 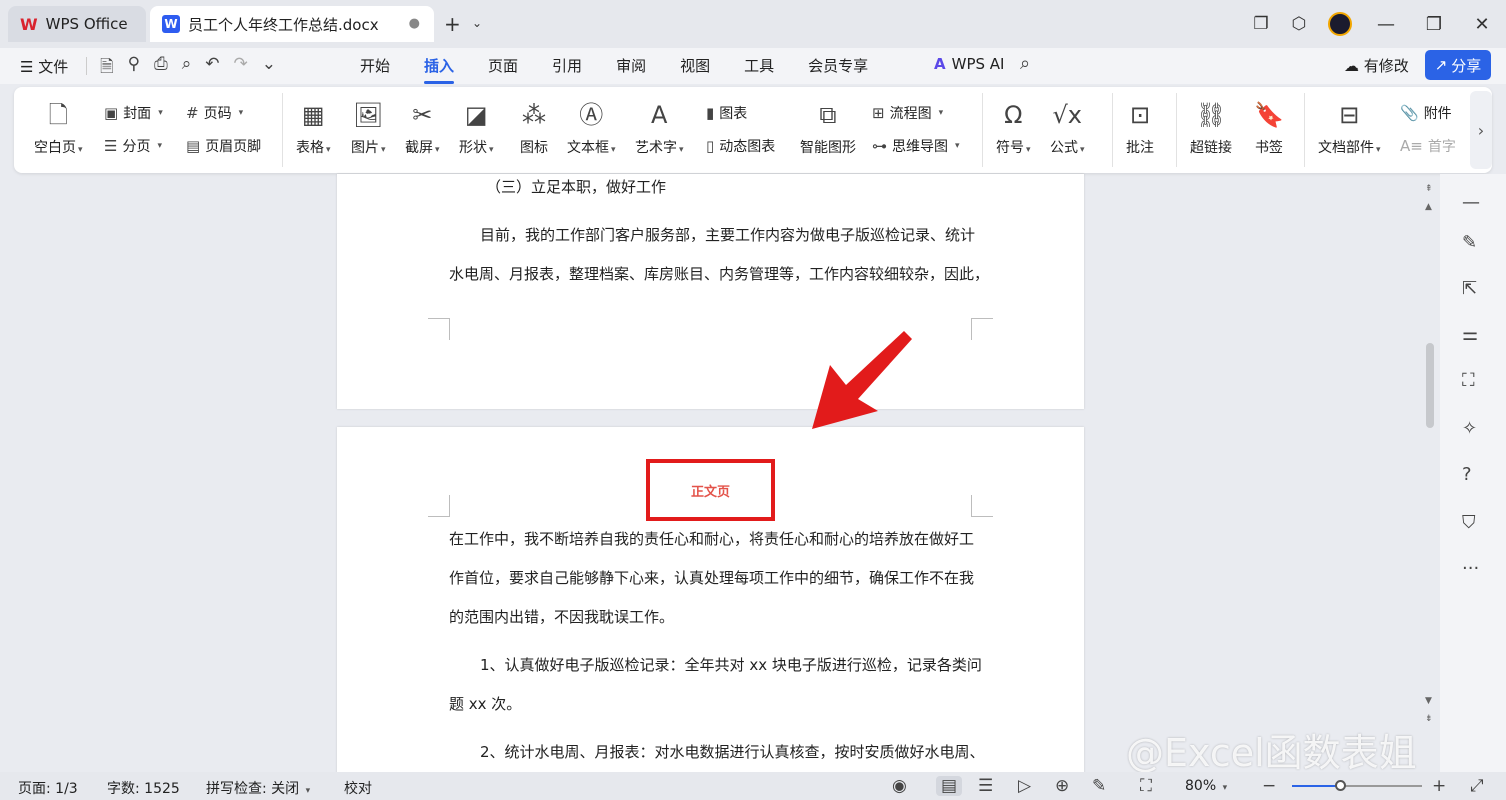 I want to click on tab-document: W 员工个人年终工作总结.docx ●, so click(x=292, y=24).